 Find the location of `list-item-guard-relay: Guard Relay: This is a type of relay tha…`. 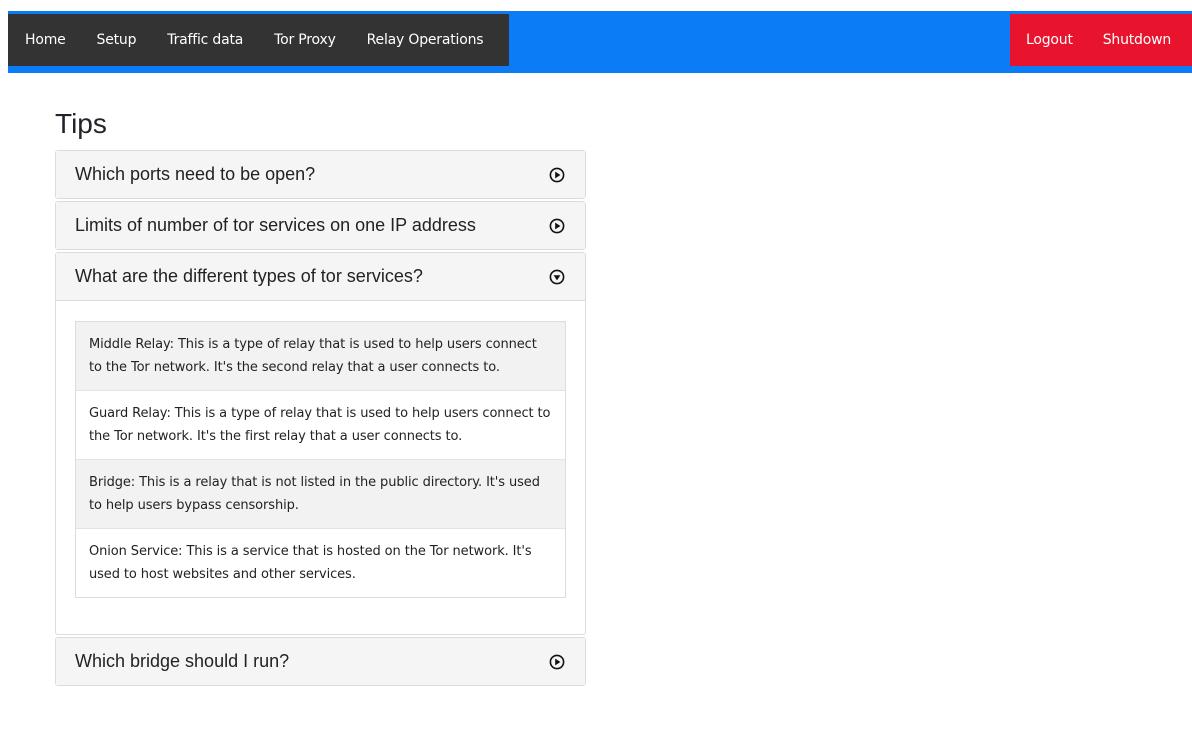

list-item-guard-relay: Guard Relay: This is a type of relay tha… is located at coordinates (320, 424).